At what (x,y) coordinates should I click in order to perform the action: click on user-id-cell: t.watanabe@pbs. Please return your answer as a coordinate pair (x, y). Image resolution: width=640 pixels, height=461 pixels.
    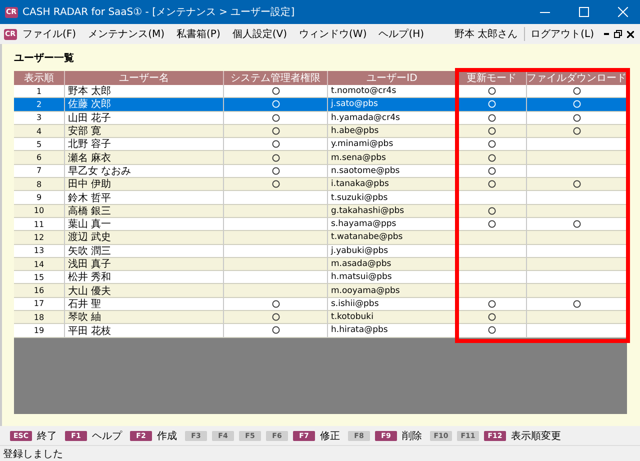
    Looking at the image, I should click on (392, 238).